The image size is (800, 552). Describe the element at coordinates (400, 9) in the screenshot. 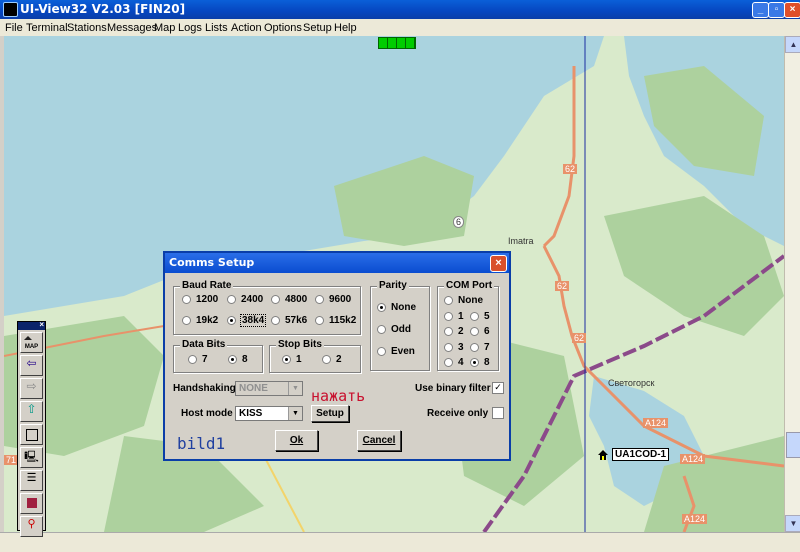

I see `title-bar: UI-View32 V2.03 [FIN20] _ ▫ ×` at that location.